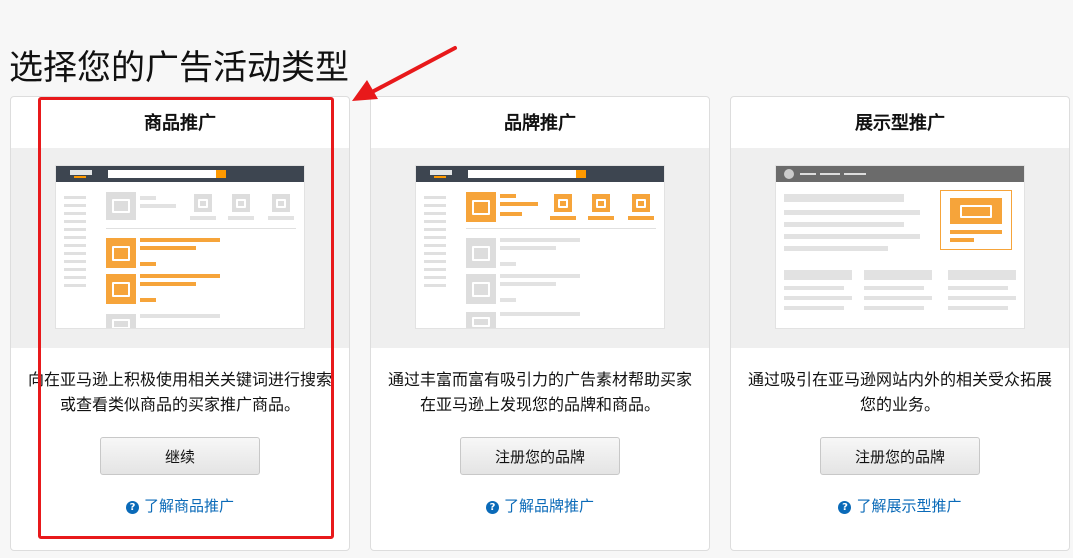 This screenshot has height=558, width=1073. I want to click on card-title: 商品推广, so click(180, 123).